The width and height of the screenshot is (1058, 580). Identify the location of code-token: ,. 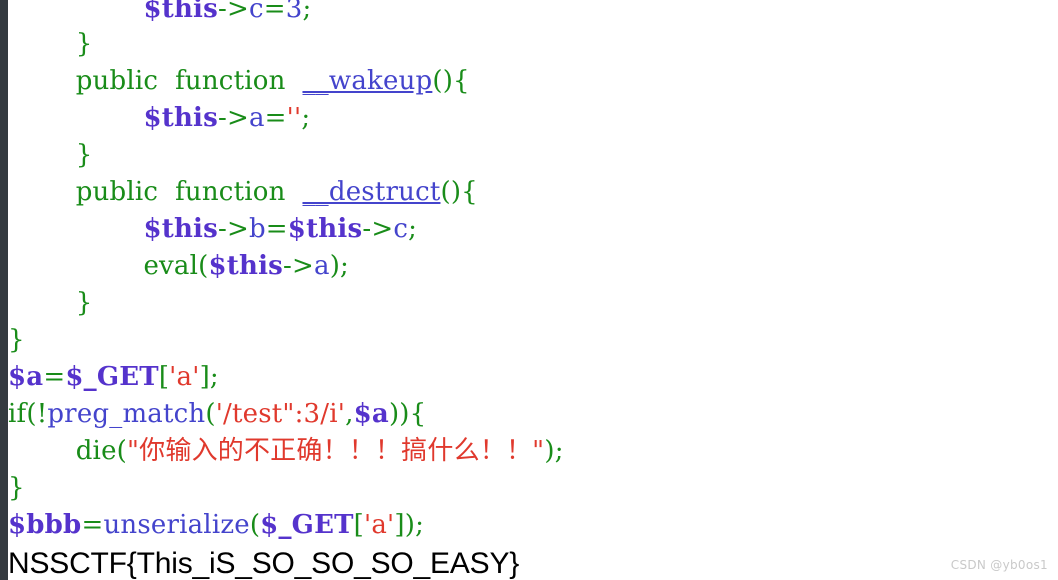
(349, 414).